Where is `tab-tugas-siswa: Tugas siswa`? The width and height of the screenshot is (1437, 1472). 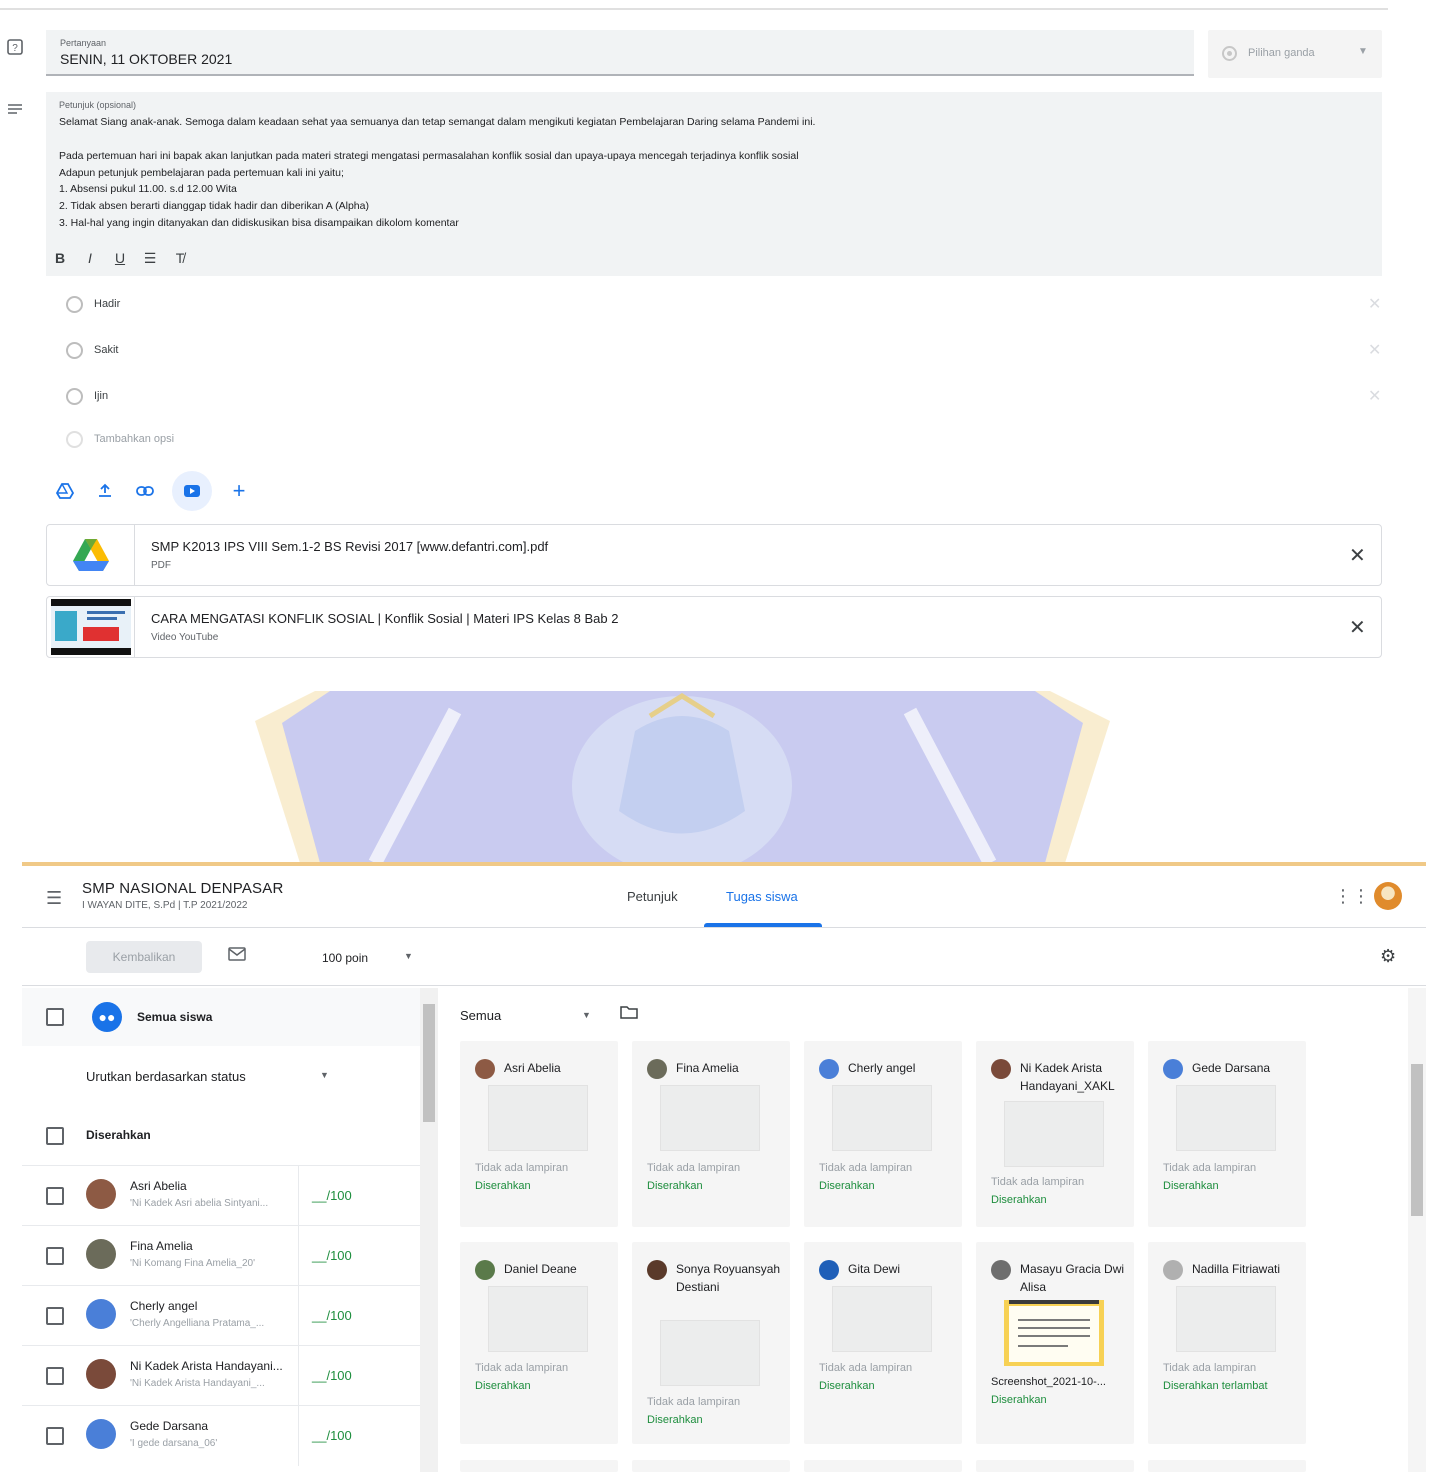
tab-tugas-siswa: Tugas siswa is located at coordinates (762, 896).